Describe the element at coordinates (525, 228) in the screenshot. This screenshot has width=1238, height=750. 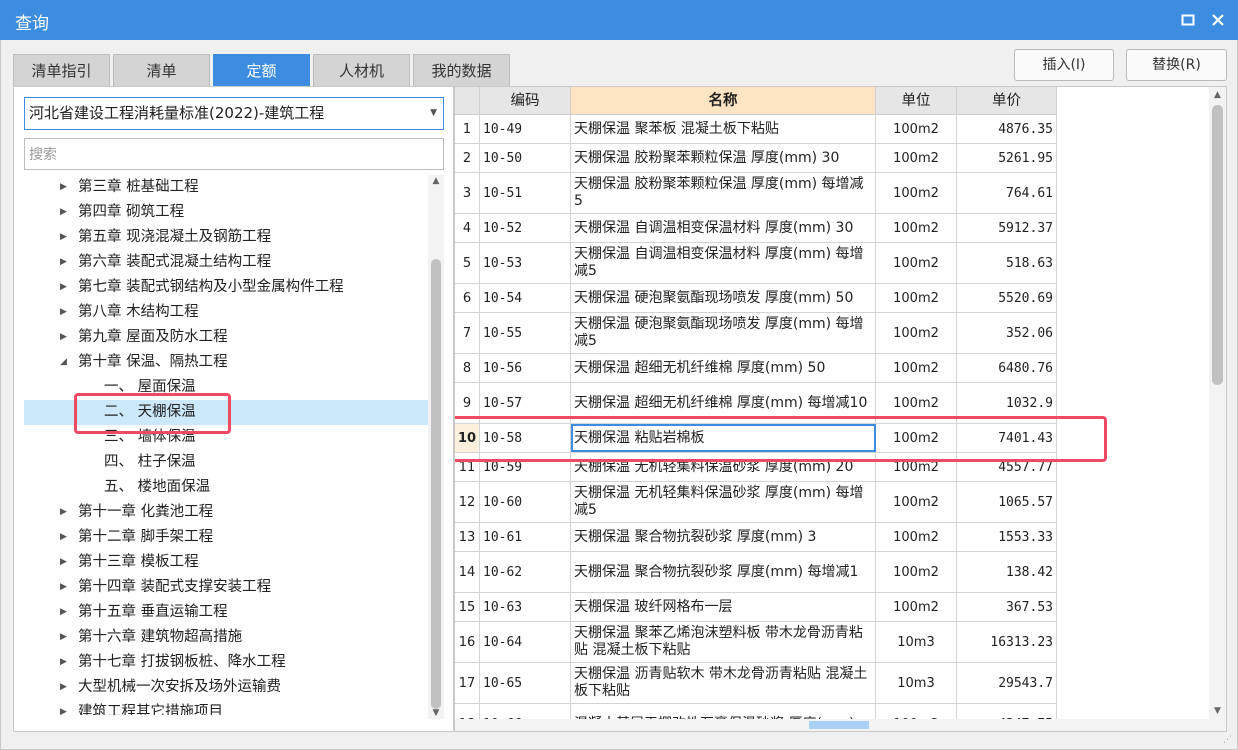
I see `row-code: 10-52` at that location.